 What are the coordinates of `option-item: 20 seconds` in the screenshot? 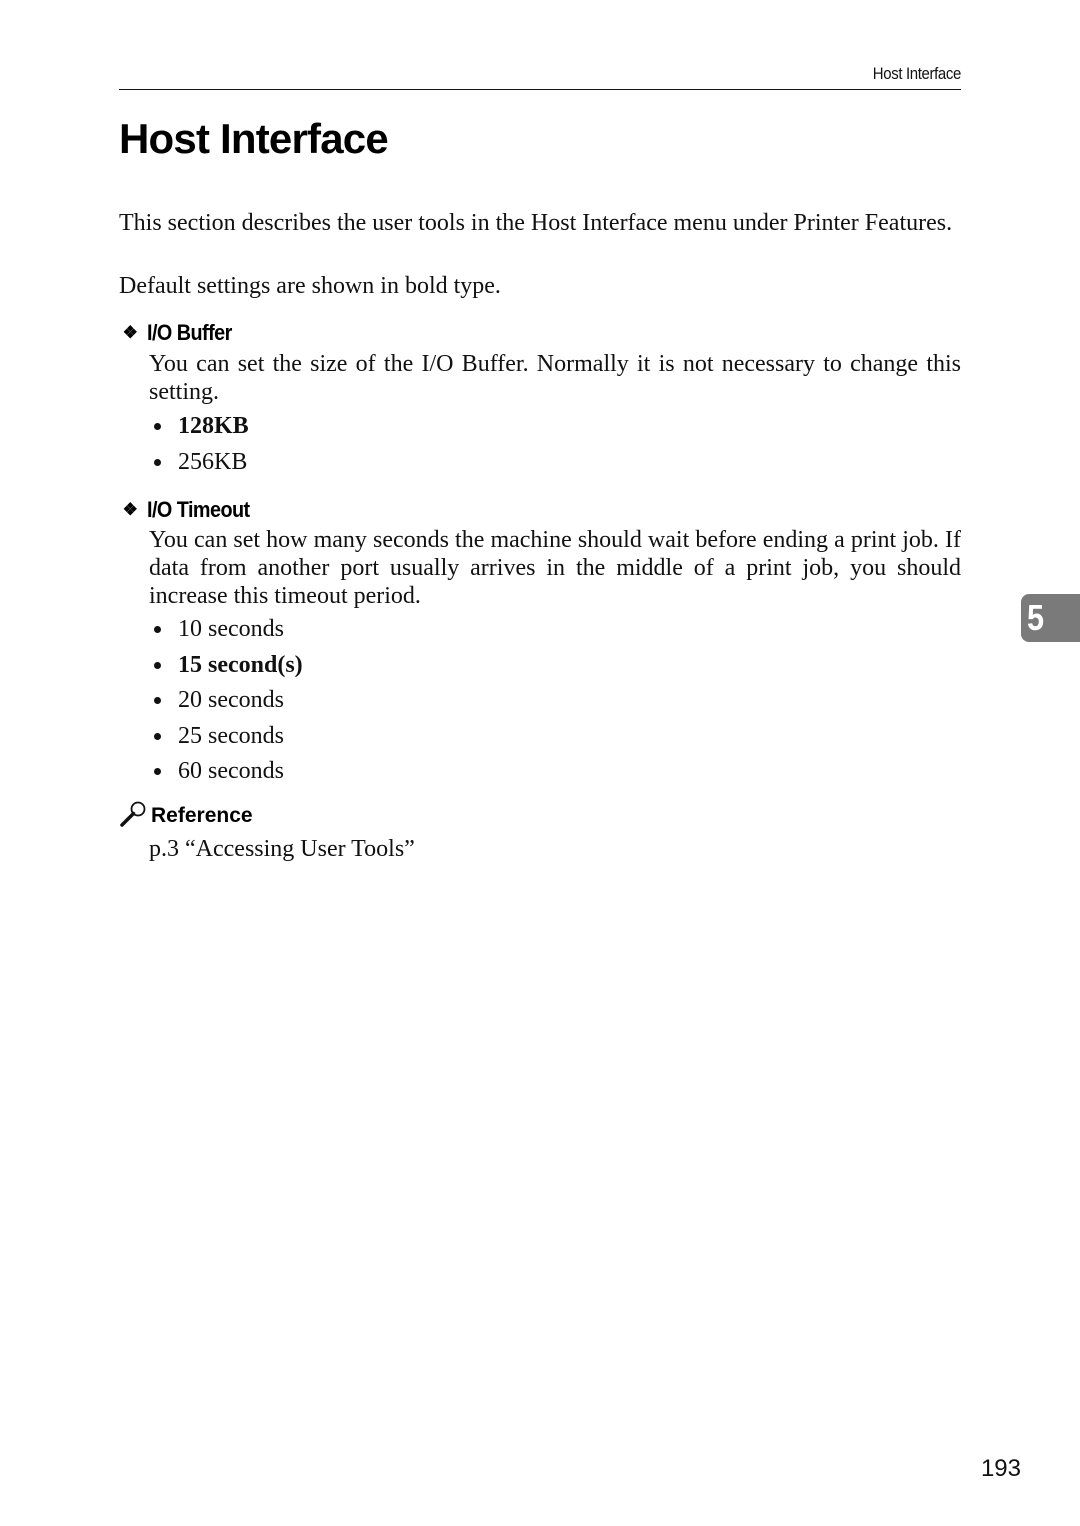 It's located at (226, 704).